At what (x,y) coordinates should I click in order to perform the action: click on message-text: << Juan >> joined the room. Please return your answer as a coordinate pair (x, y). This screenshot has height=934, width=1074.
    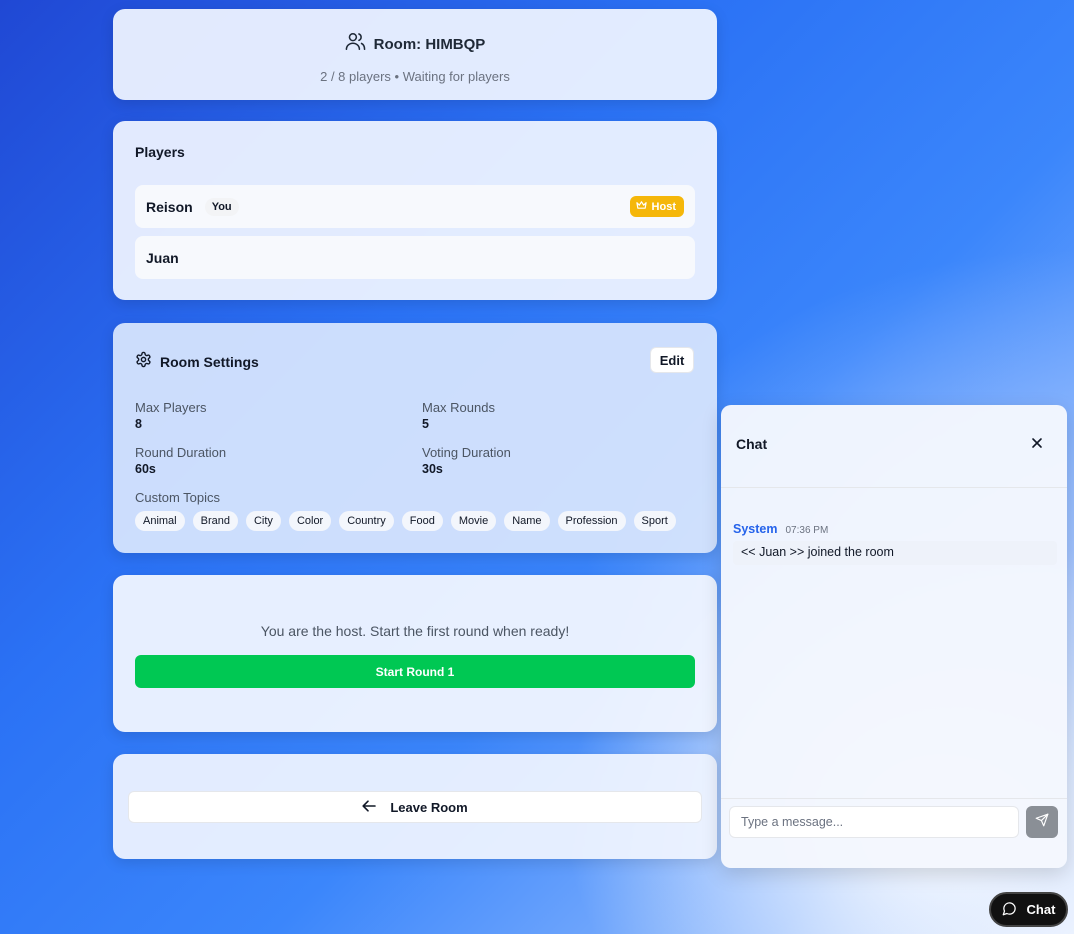
    Looking at the image, I should click on (895, 553).